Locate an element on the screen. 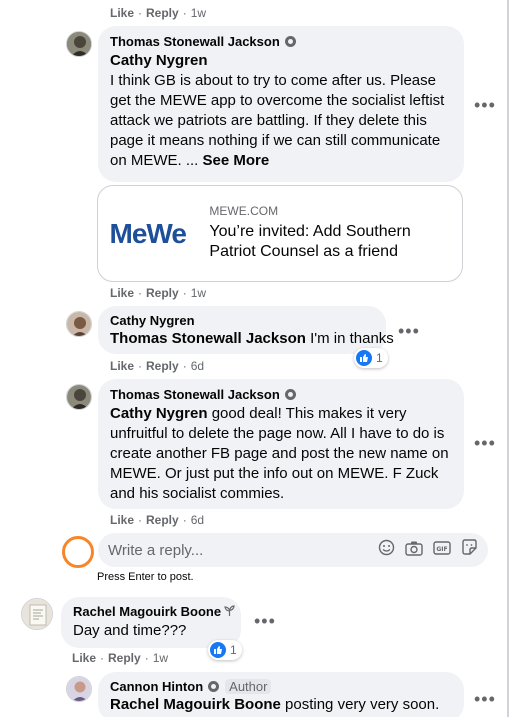 The image size is (509, 717). camera-icon is located at coordinates (414, 550).